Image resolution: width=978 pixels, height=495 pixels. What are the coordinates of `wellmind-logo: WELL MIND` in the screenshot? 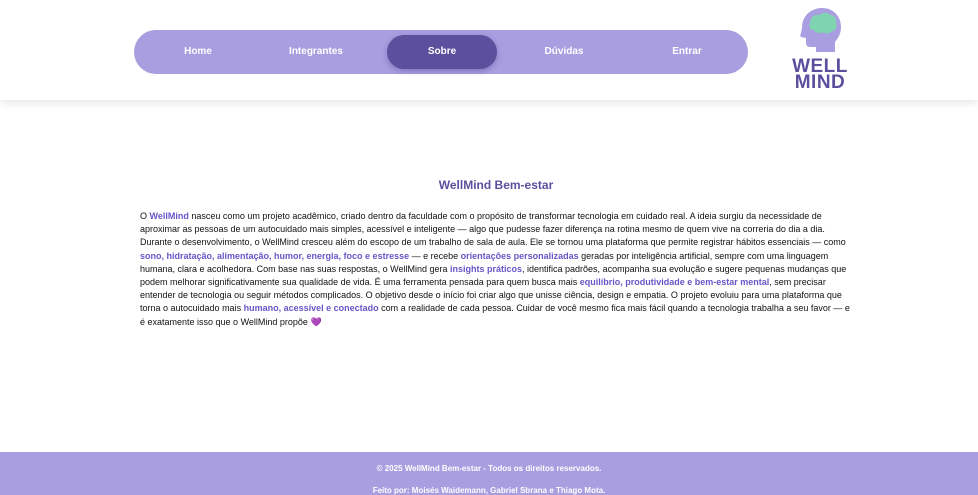 It's located at (820, 52).